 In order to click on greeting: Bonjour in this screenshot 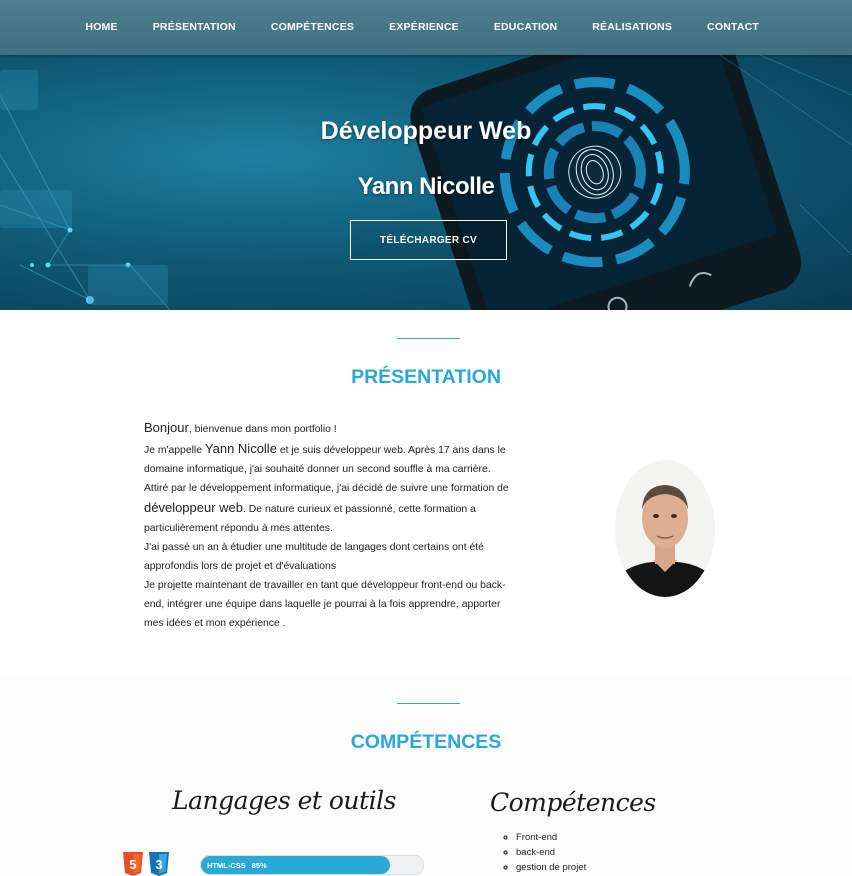, I will do `click(166, 427)`.